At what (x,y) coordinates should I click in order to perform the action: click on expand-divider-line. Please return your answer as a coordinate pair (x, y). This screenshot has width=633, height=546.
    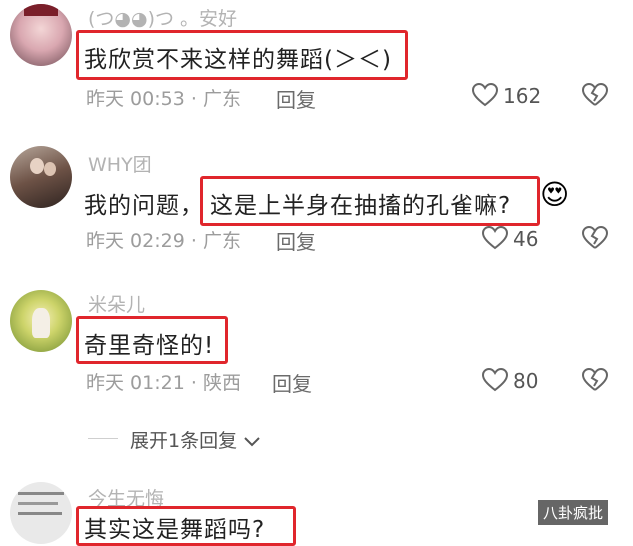
    Looking at the image, I should click on (103, 438).